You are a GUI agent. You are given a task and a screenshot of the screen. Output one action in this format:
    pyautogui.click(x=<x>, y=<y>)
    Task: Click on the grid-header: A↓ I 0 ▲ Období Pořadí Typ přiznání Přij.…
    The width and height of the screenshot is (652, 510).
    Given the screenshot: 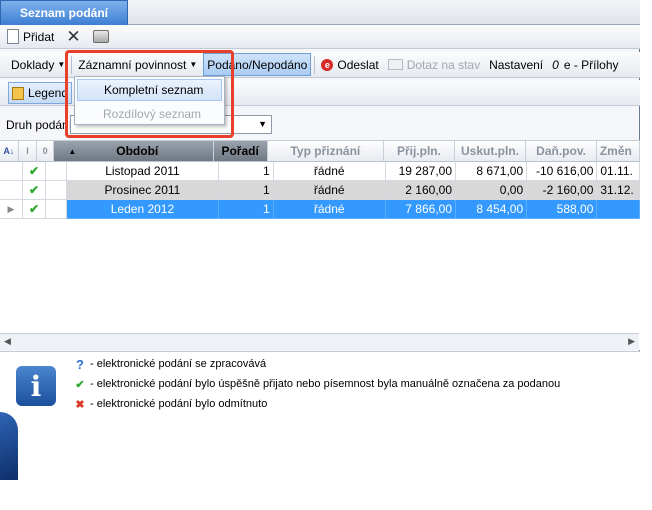 What is the action you would take?
    pyautogui.click(x=320, y=151)
    